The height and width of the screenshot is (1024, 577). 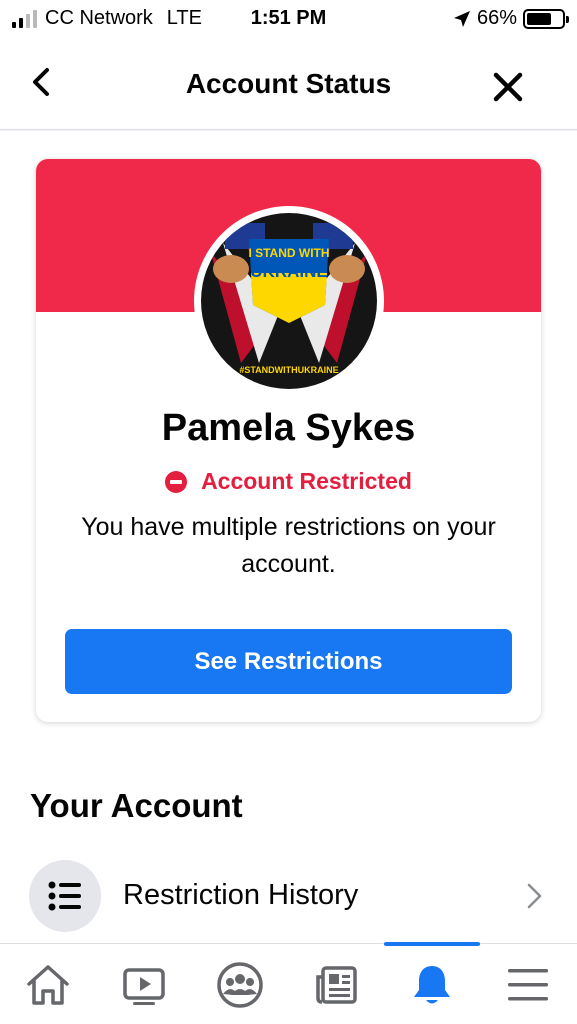 I want to click on account-status-row: Account Restricted, so click(x=288, y=481).